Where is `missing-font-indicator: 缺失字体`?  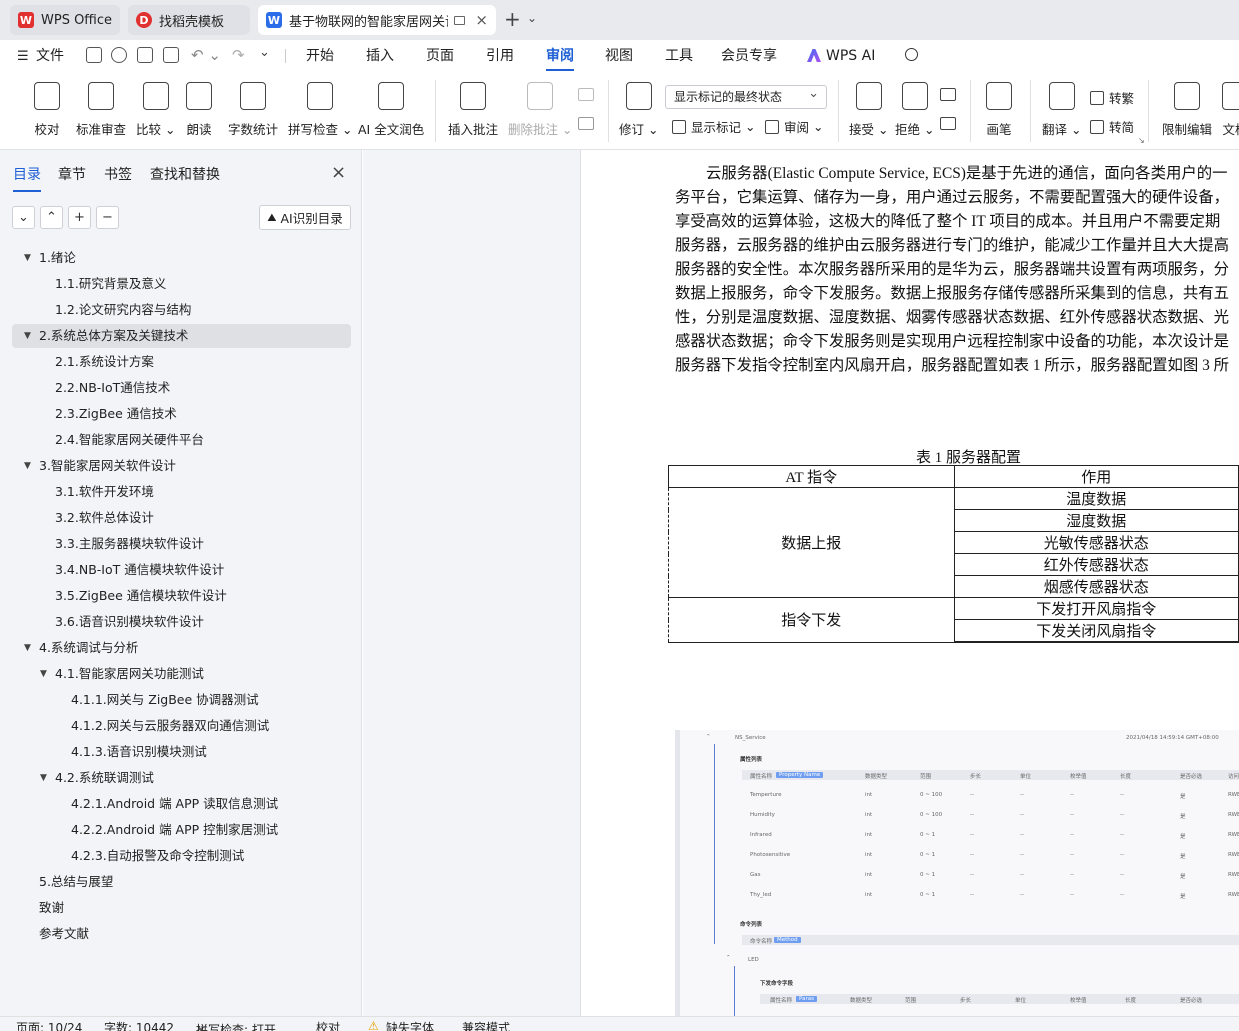 missing-font-indicator: 缺失字体 is located at coordinates (410, 1025).